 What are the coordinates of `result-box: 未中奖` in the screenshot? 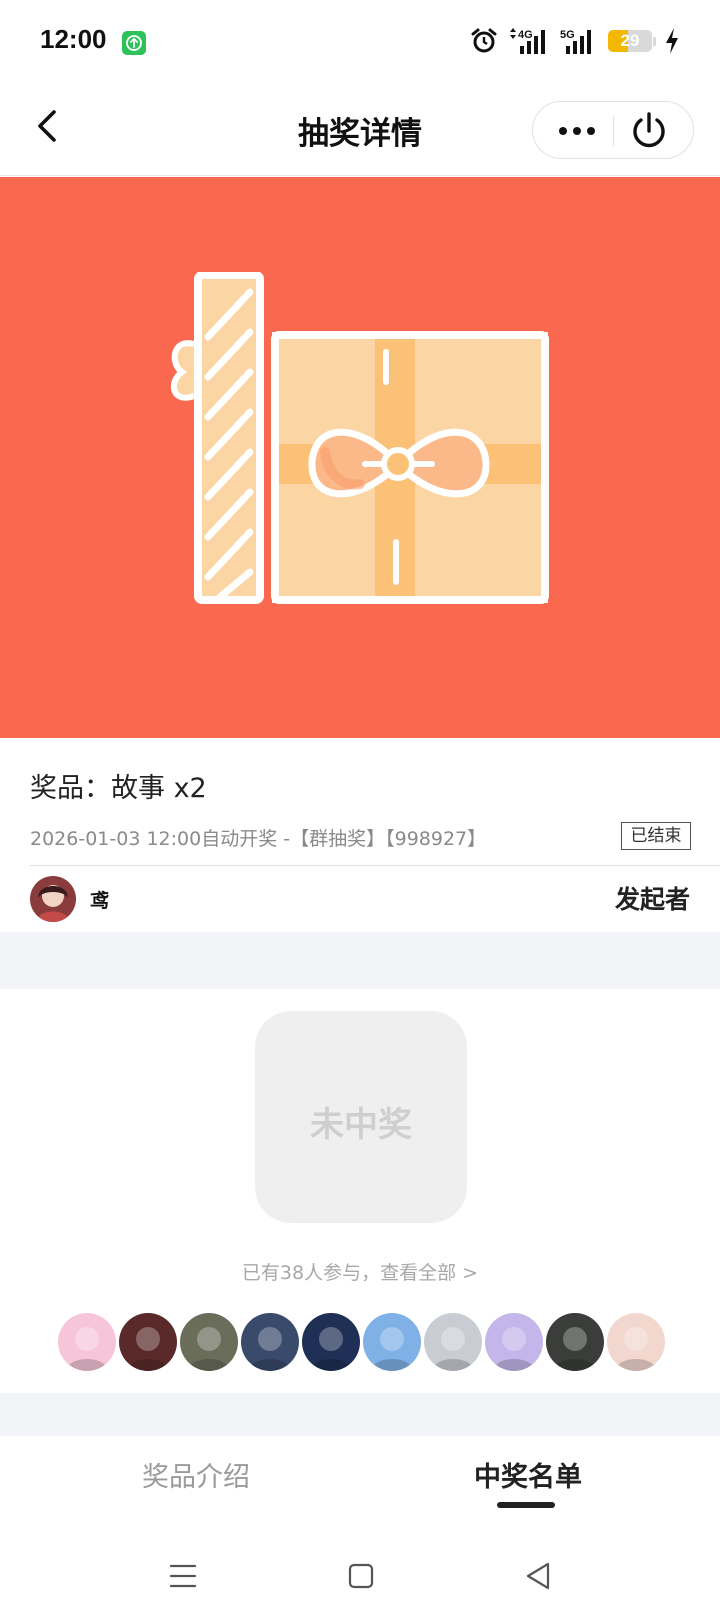 It's located at (361, 1117).